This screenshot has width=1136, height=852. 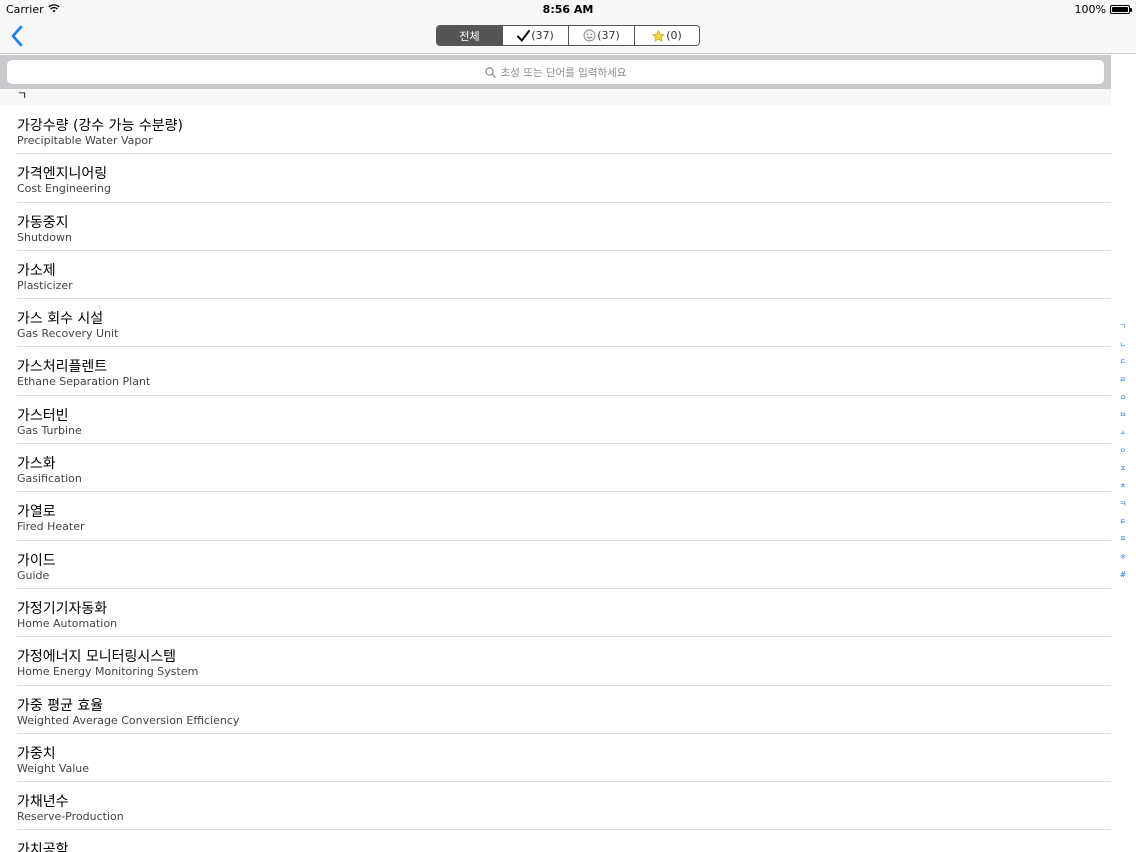 What do you see at coordinates (128, 720) in the screenshot?
I see `term-english: Weighted Average Conversion Efficiency` at bounding box center [128, 720].